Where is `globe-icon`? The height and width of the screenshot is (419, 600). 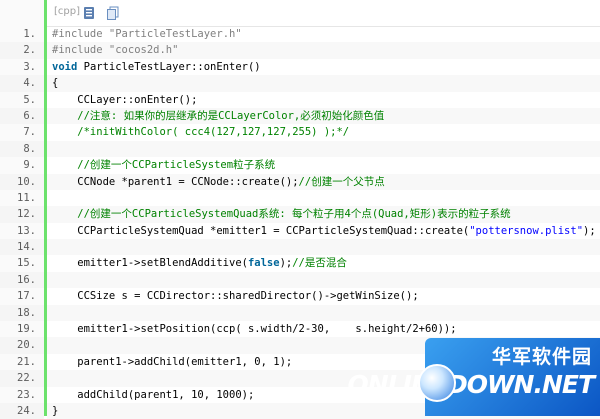
globe-icon is located at coordinates (437, 383).